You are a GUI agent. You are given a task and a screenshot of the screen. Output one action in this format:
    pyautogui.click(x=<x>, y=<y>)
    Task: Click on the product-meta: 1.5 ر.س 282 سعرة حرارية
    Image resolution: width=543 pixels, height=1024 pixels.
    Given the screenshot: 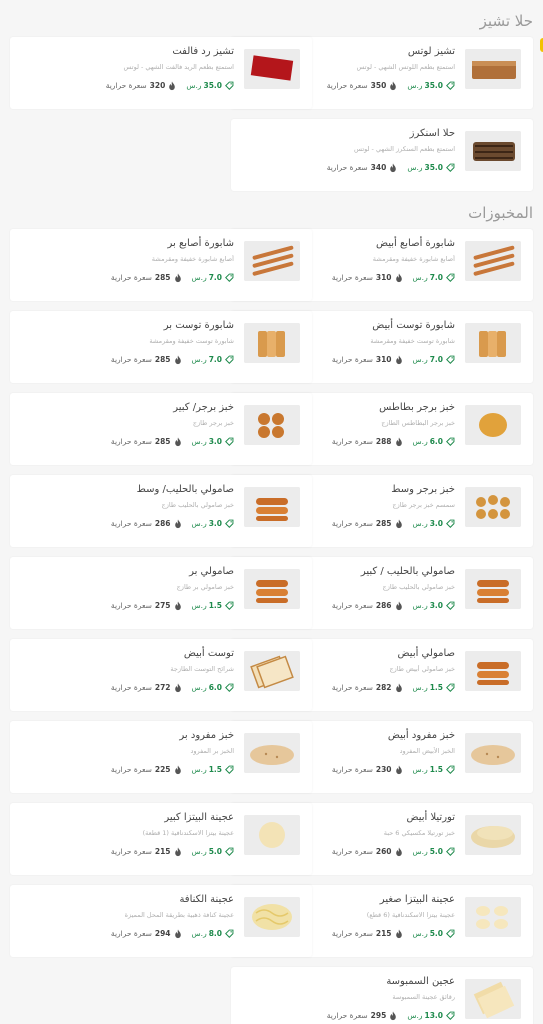 What is the action you would take?
    pyautogui.click(x=393, y=688)
    